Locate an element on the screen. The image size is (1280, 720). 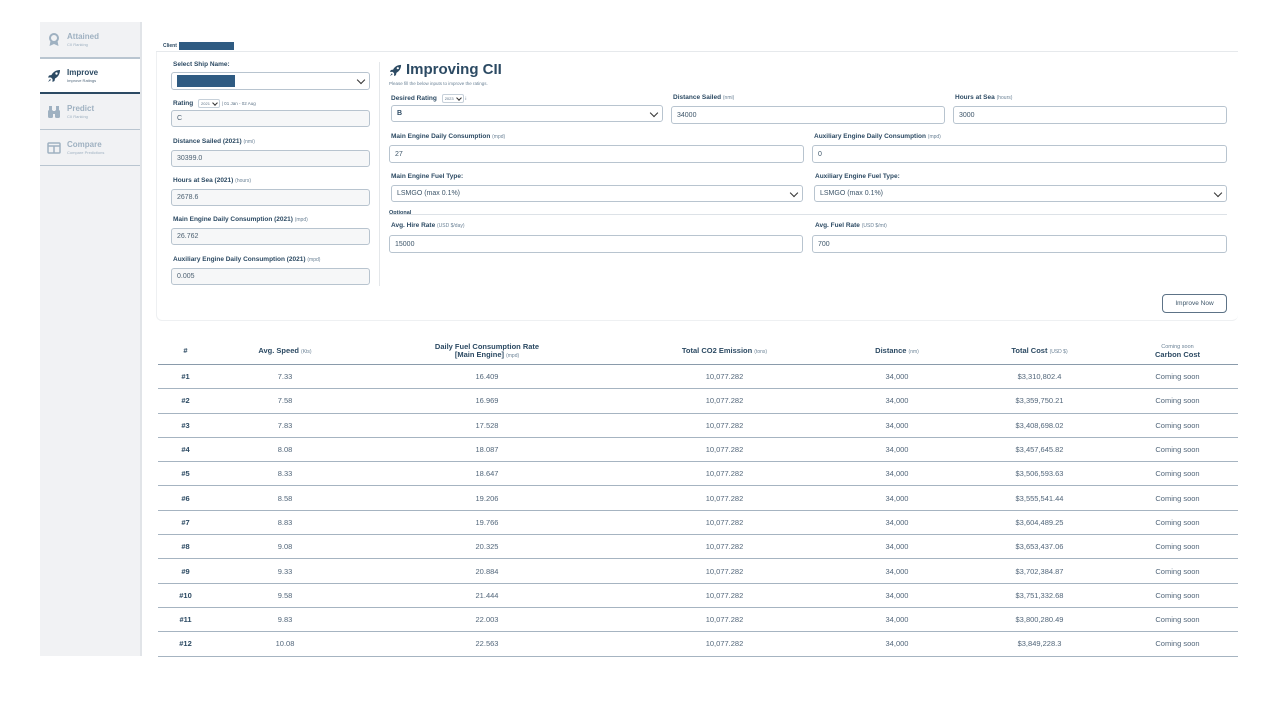
compare-icon is located at coordinates (54, 148).